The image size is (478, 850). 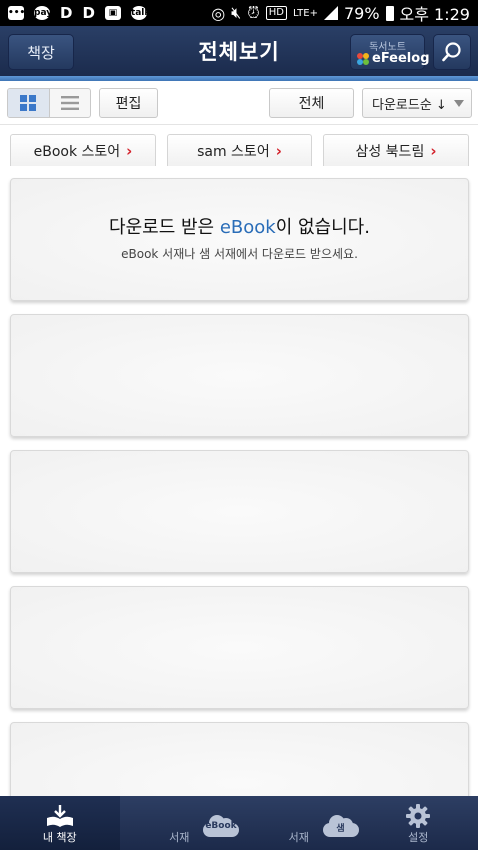 I want to click on view-toggle, so click(x=49, y=103).